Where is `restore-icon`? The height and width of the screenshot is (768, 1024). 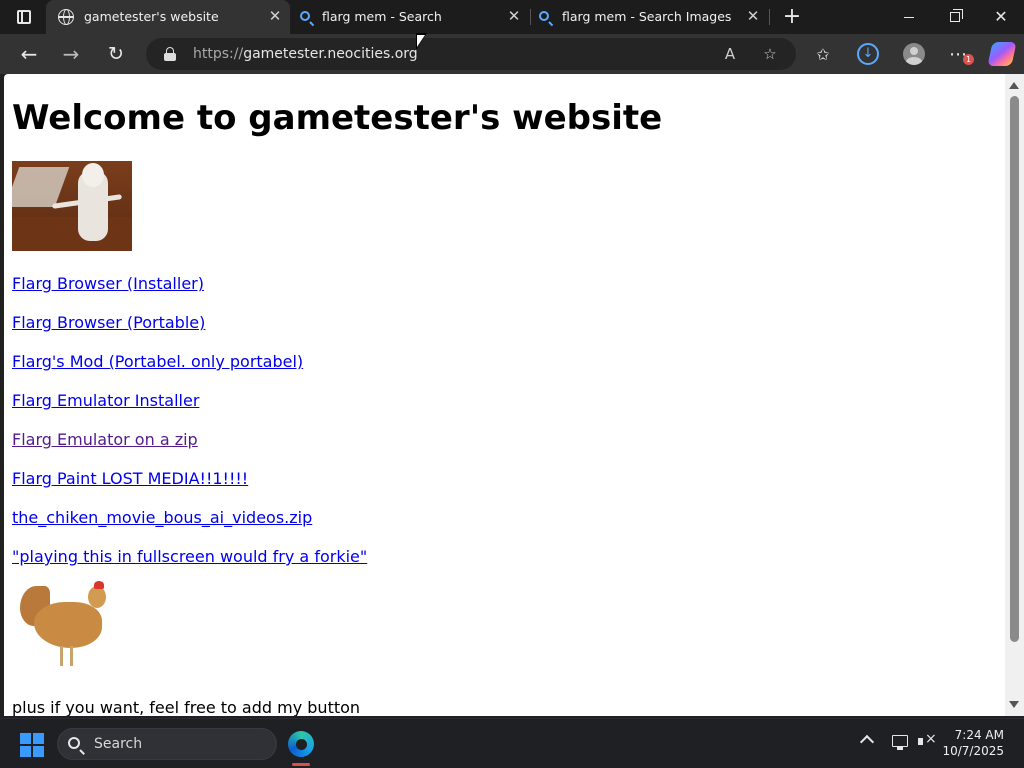 restore-icon is located at coordinates (956, 15).